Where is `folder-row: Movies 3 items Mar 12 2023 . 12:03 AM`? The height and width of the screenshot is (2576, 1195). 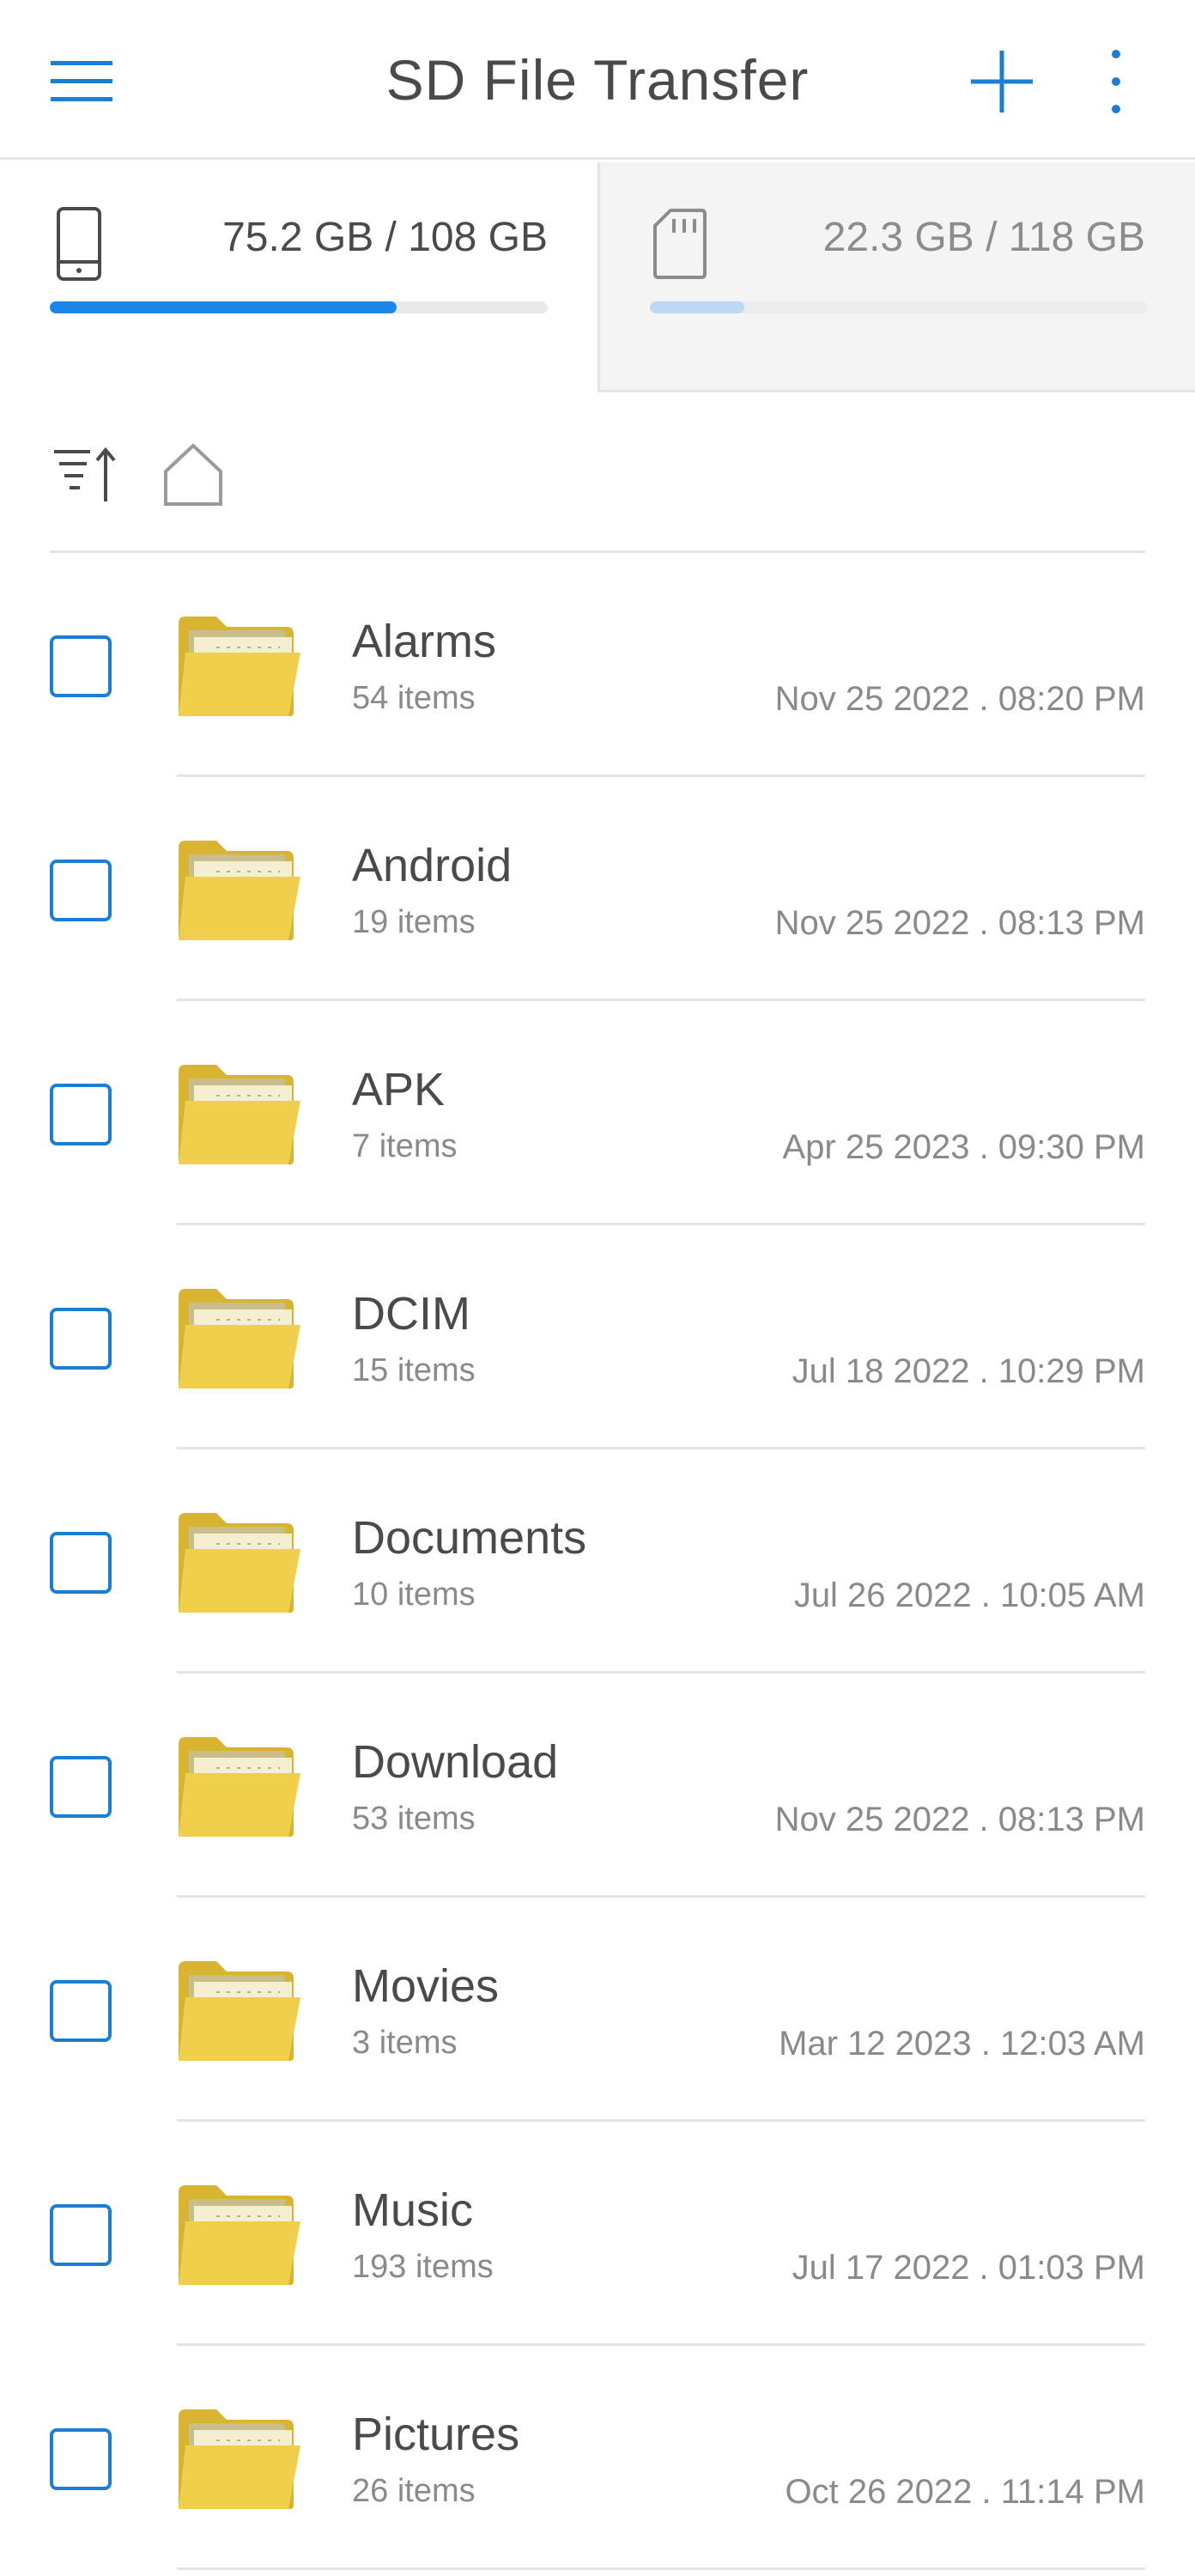
folder-row: Movies 3 items Mar 12 2023 . 12:03 AM is located at coordinates (597, 2010).